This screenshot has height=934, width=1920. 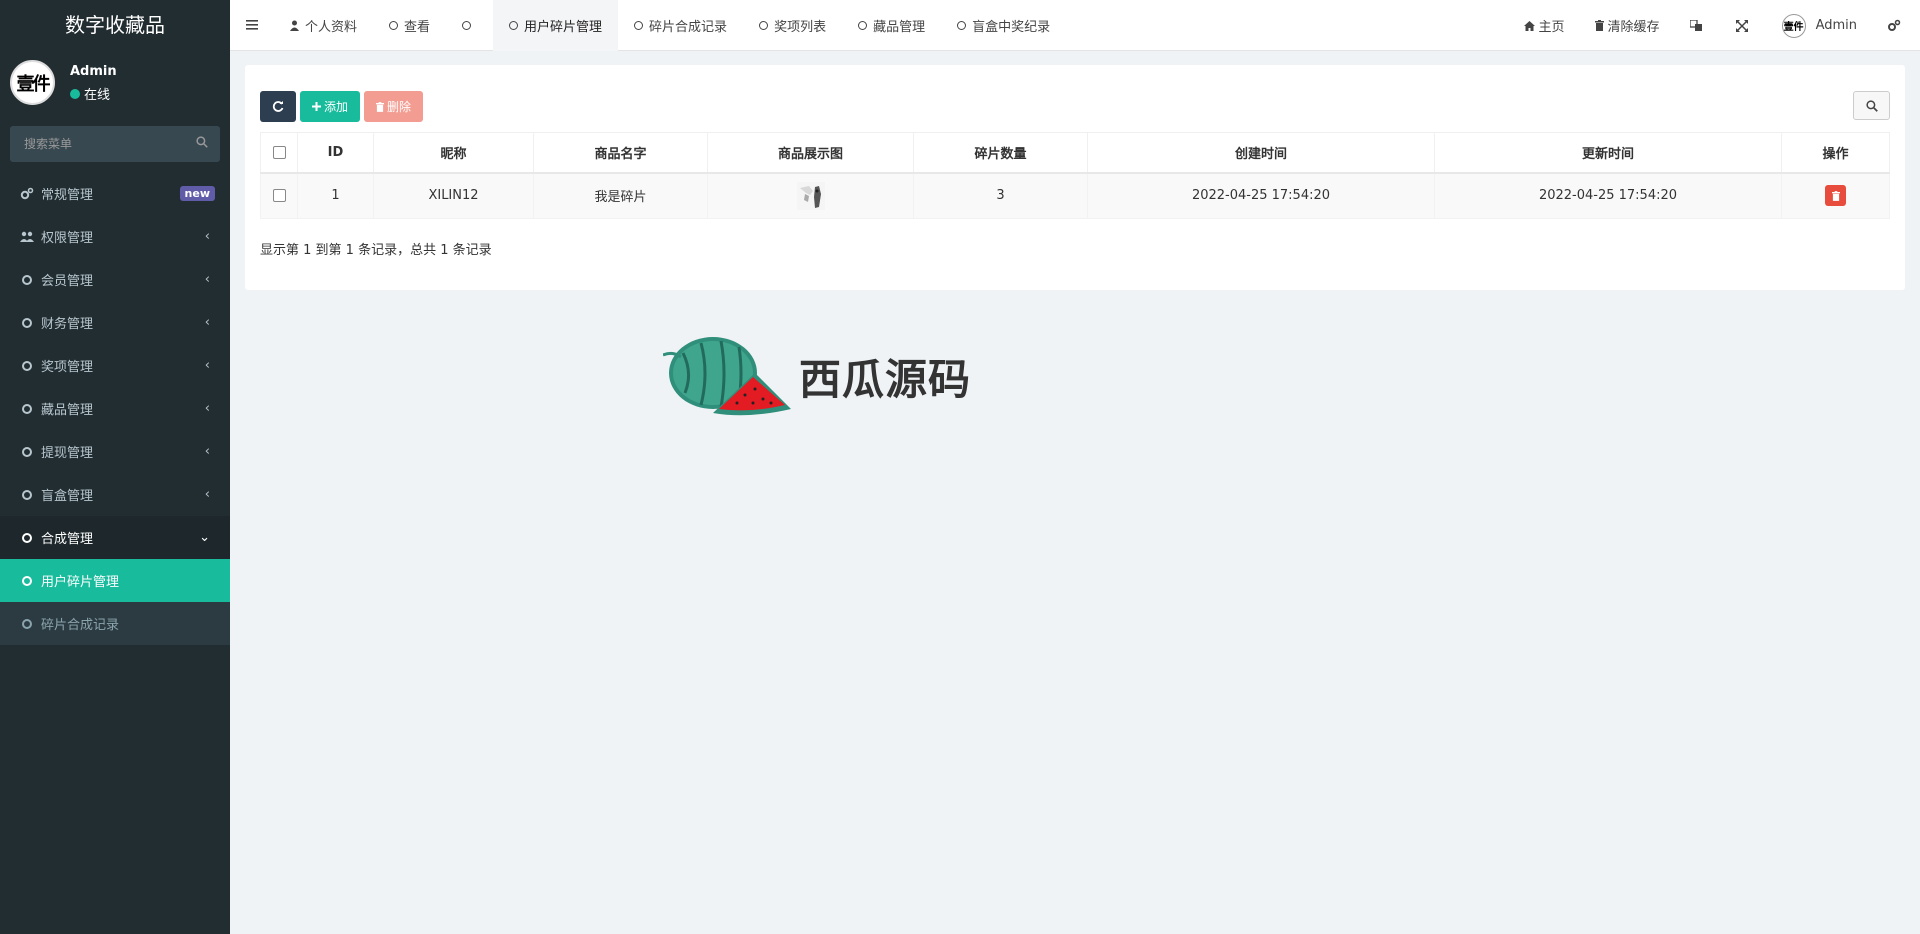 What do you see at coordinates (115, 537) in the screenshot?
I see `sidebar-item-synthesis: 合成管理 ⌄` at bounding box center [115, 537].